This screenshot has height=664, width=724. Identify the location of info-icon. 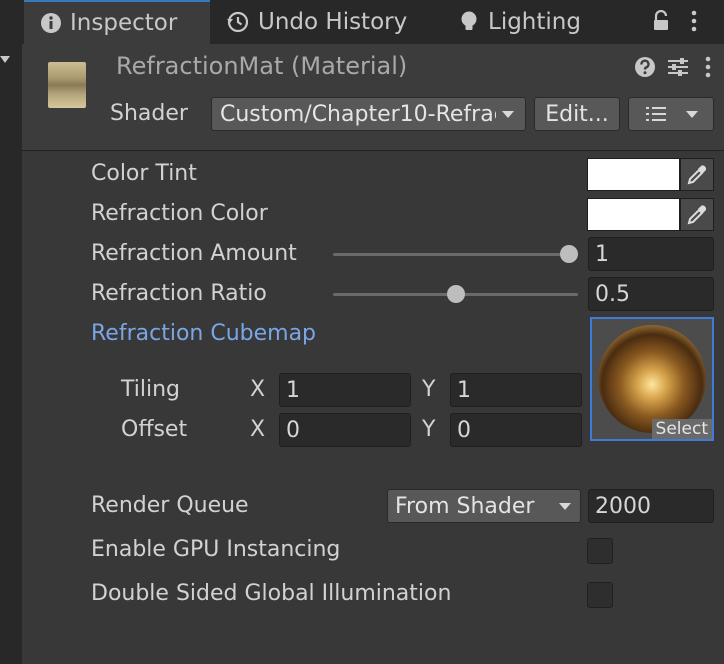
(51, 23).